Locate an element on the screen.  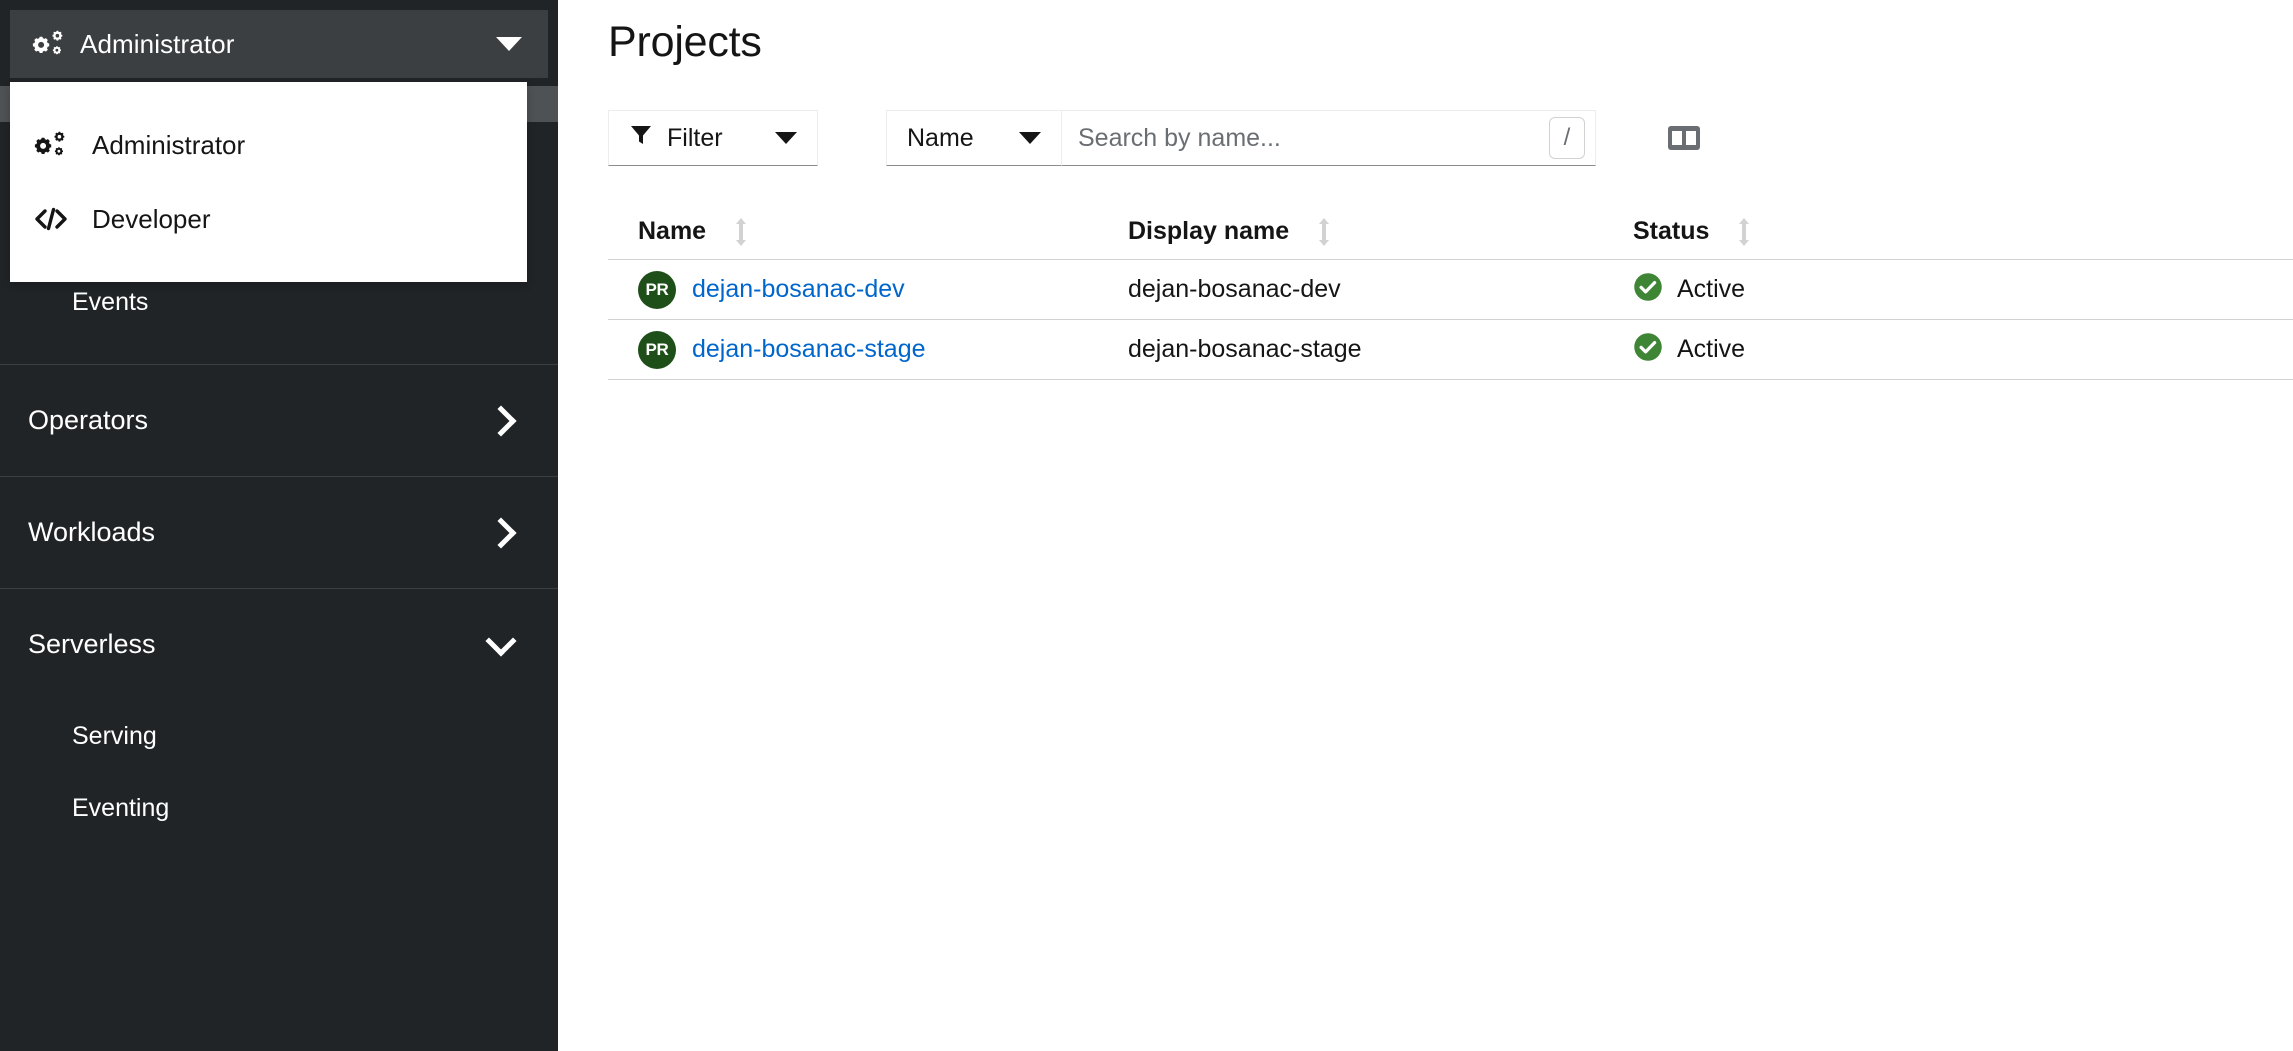
page-title: Projects is located at coordinates (685, 42).